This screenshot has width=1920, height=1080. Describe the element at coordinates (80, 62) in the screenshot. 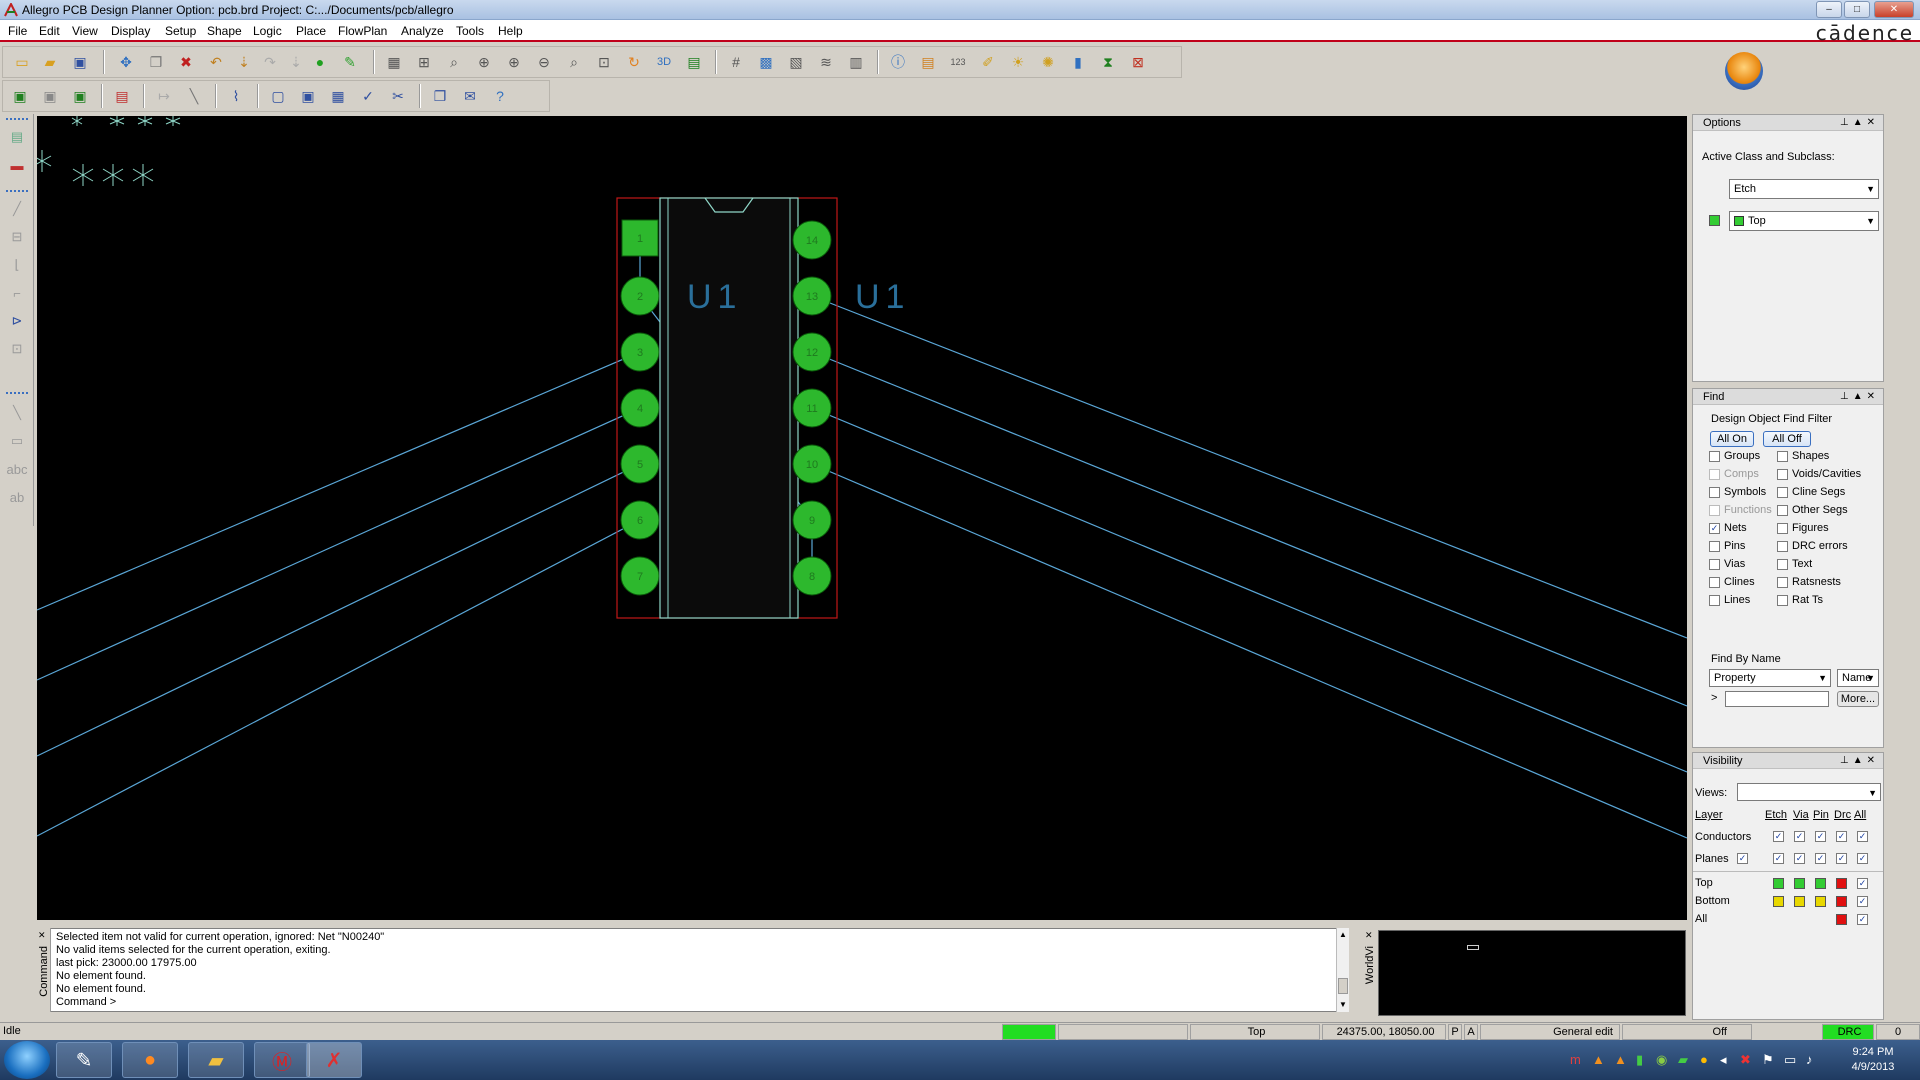

I see `save-icon: ▣` at that location.